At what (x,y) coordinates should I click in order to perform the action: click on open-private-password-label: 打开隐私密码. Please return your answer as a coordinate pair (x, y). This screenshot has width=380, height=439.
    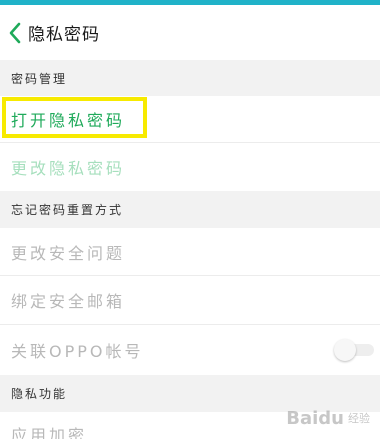
    Looking at the image, I should click on (68, 120).